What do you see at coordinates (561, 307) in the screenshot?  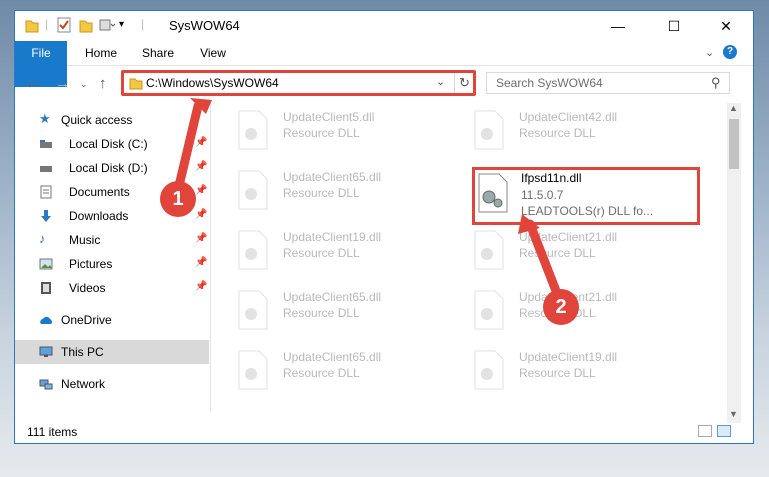 I see `callout-2: 2` at bounding box center [561, 307].